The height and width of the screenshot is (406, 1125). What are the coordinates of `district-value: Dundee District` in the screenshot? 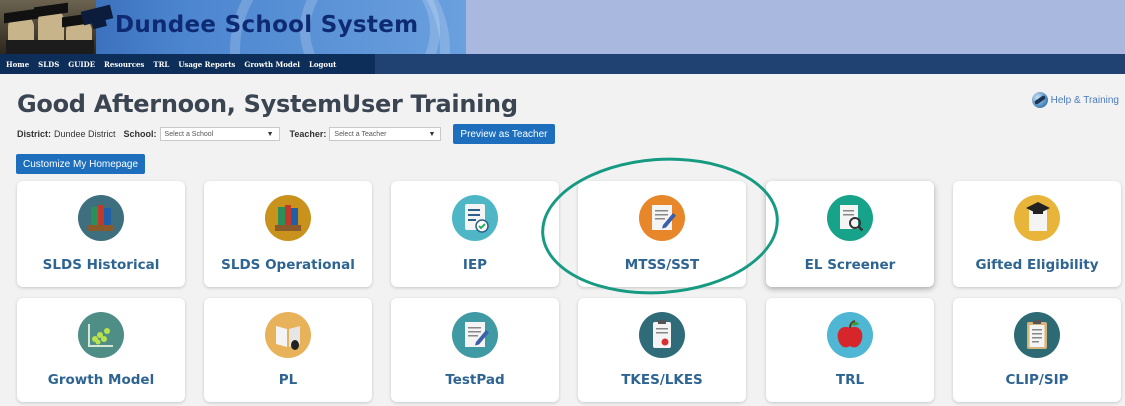 It's located at (85, 134).